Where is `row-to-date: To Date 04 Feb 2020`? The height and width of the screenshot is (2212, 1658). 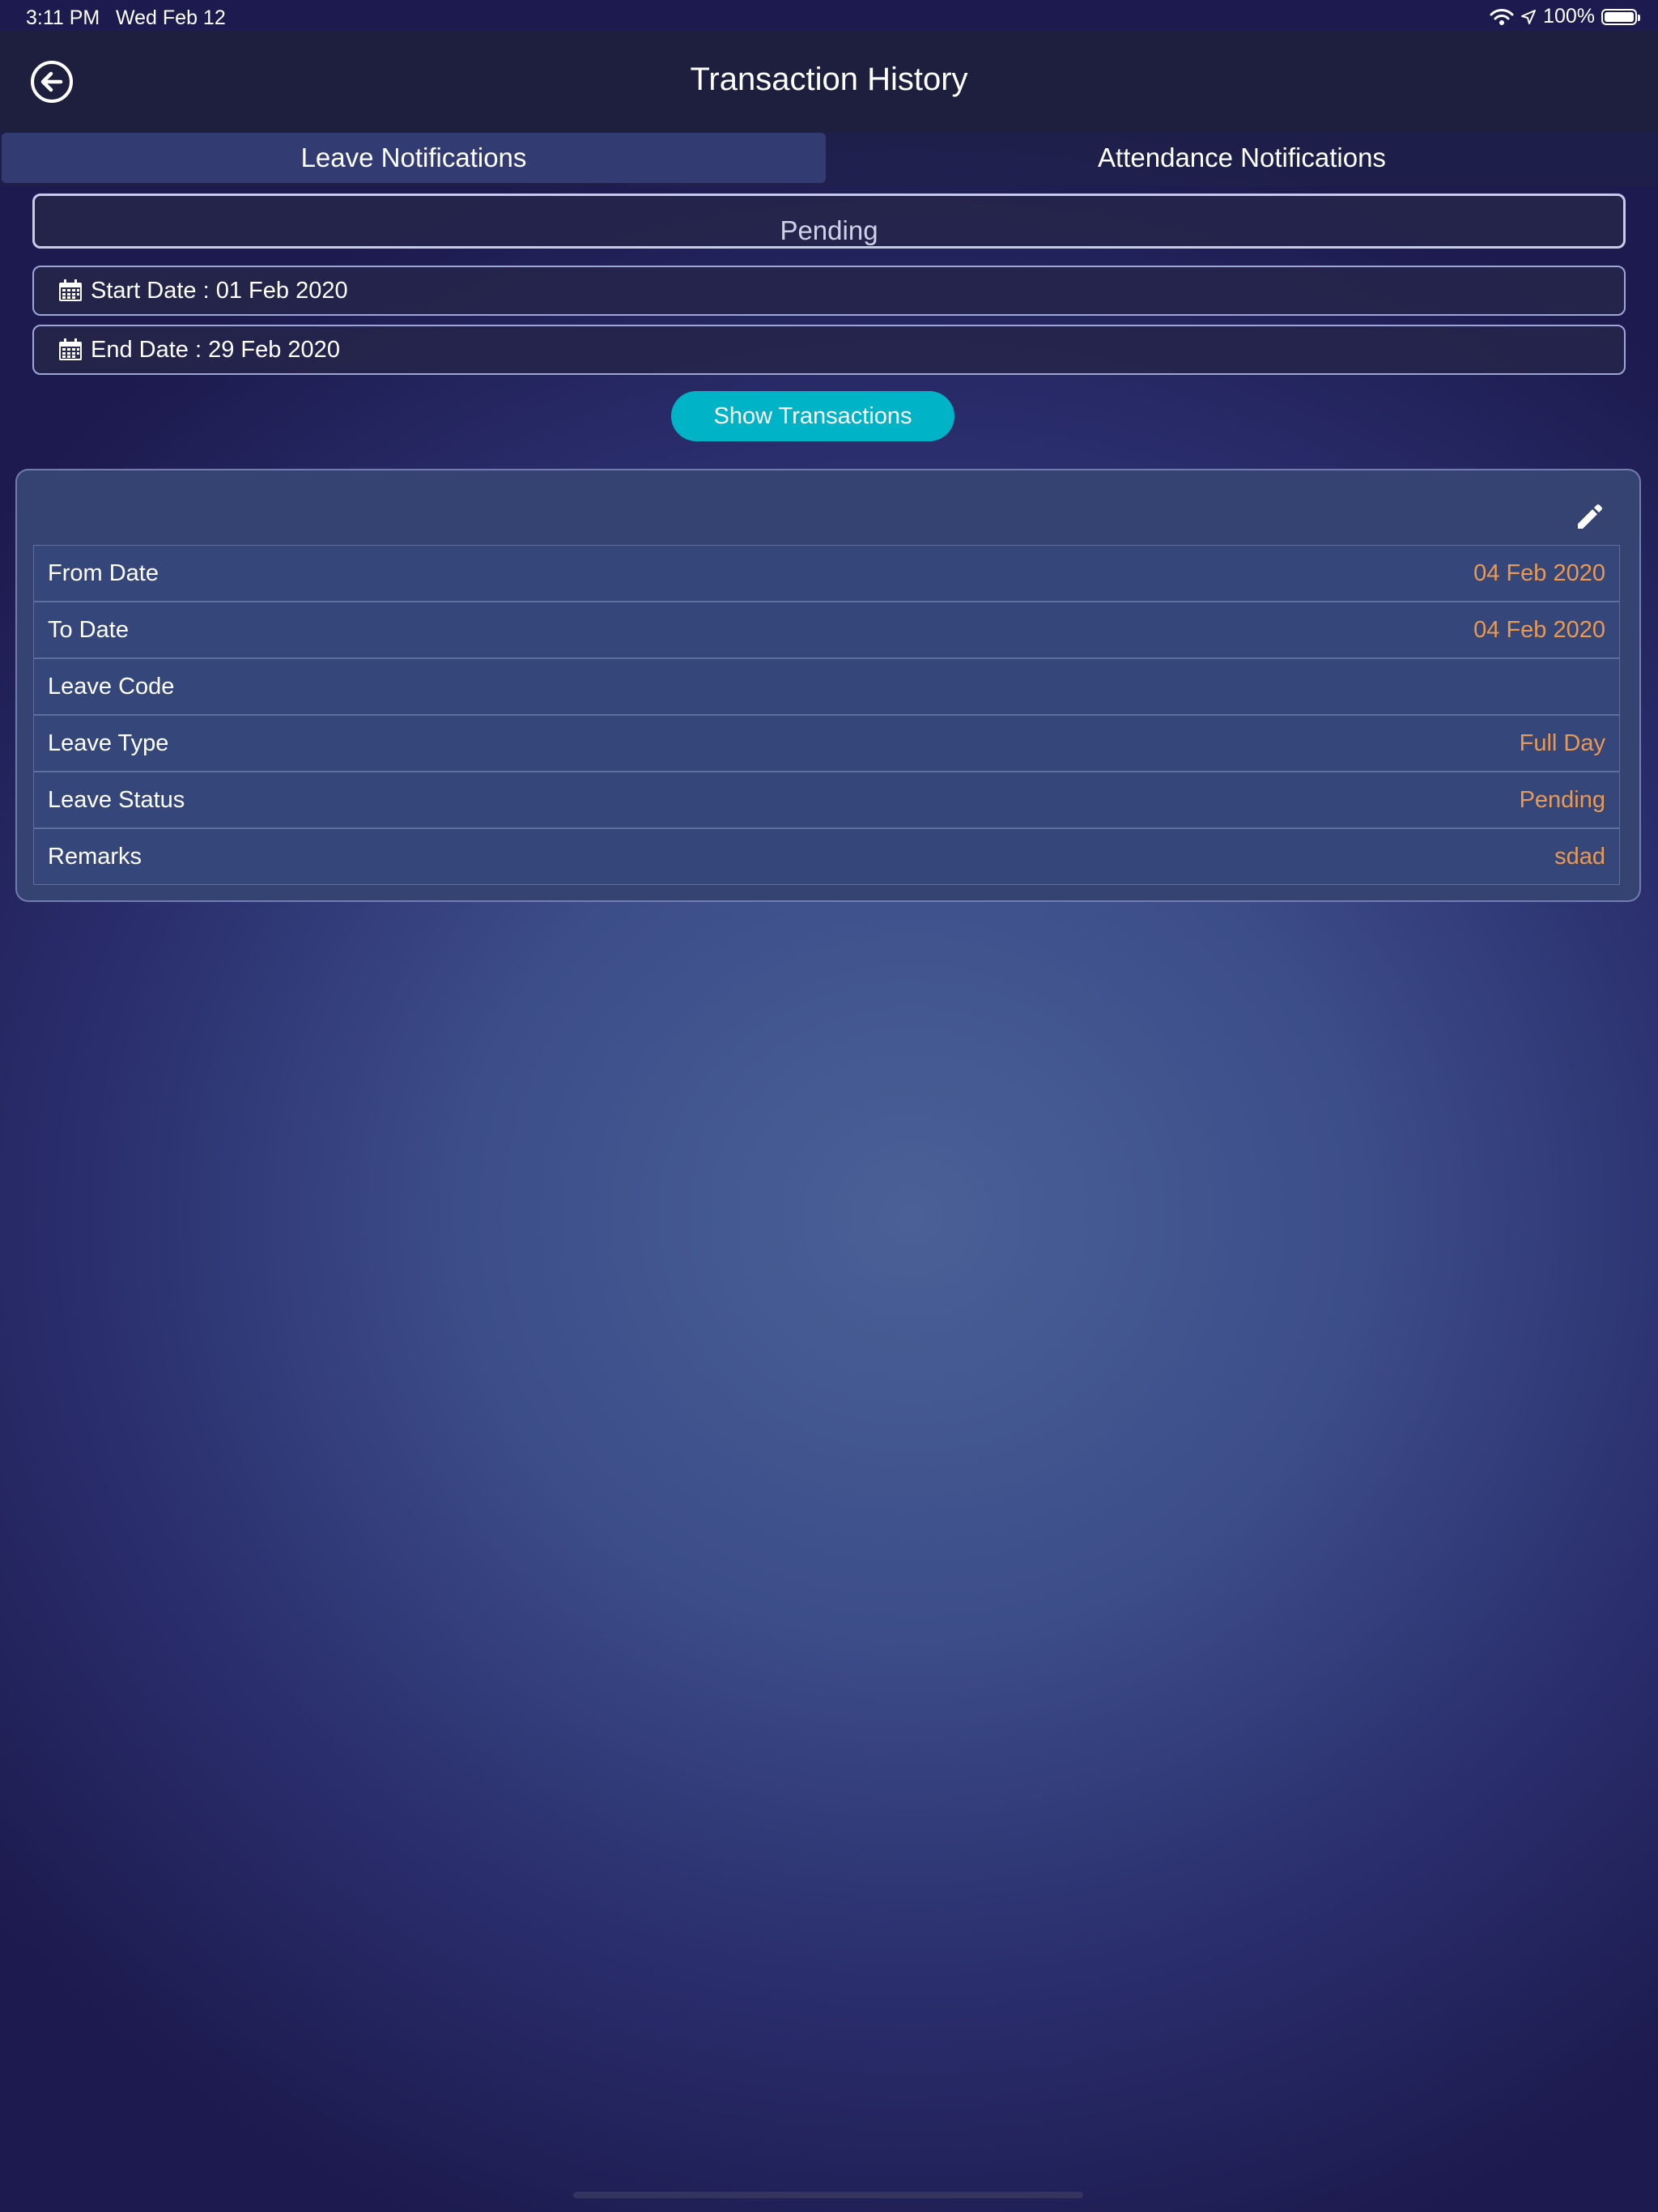
row-to-date: To Date 04 Feb 2020 is located at coordinates (826, 630).